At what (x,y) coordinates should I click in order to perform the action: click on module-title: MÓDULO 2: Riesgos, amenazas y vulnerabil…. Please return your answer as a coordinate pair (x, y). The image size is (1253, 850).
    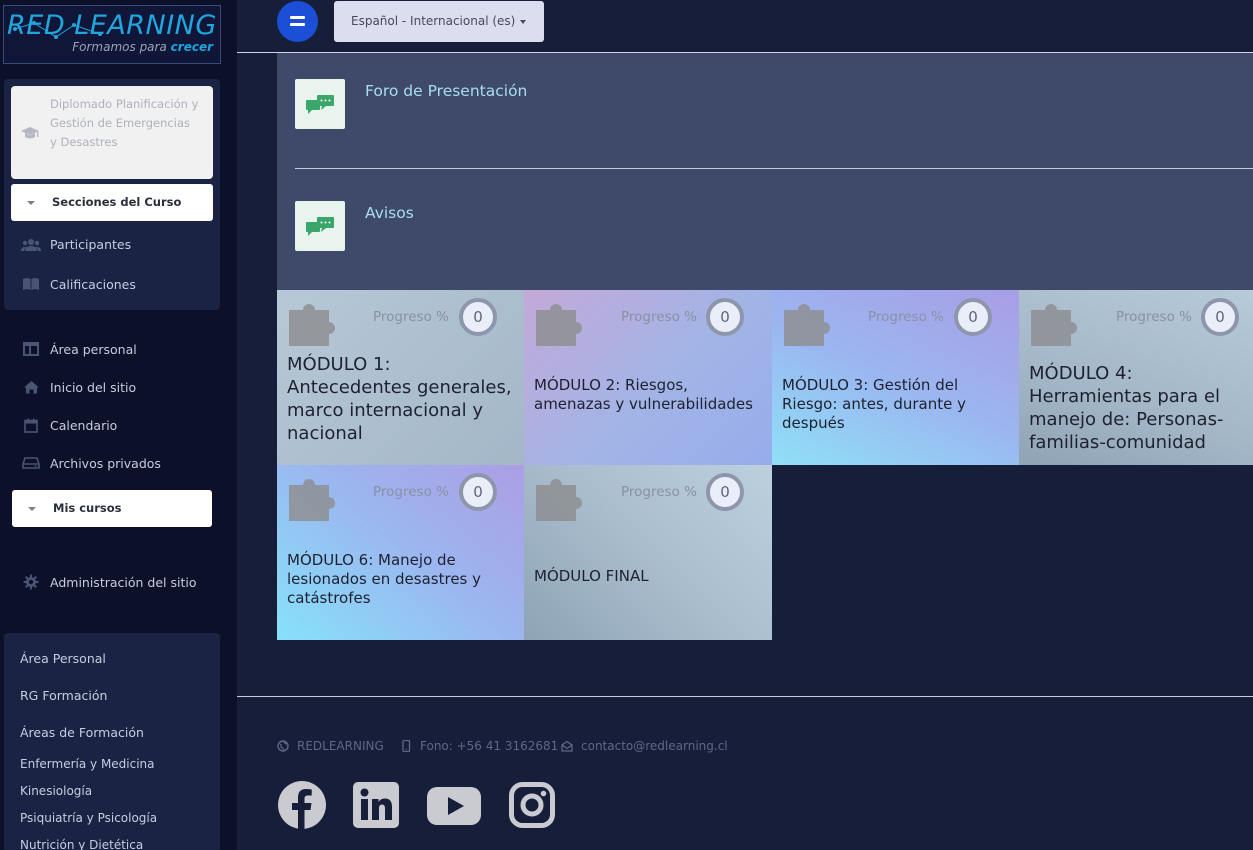
    Looking at the image, I should click on (643, 394).